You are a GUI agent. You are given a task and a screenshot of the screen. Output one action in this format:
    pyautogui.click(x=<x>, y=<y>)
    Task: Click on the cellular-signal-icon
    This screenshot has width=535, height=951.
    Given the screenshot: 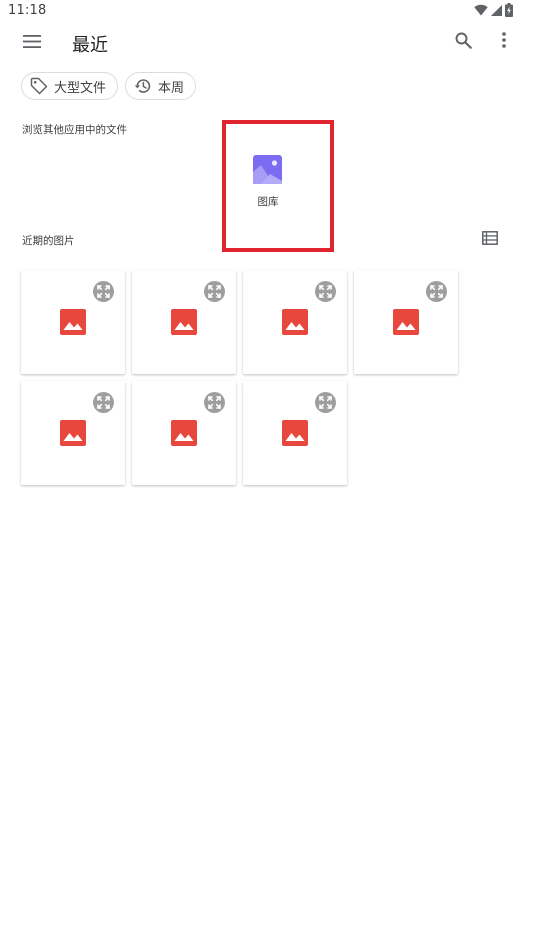 What is the action you would take?
    pyautogui.click(x=496, y=10)
    